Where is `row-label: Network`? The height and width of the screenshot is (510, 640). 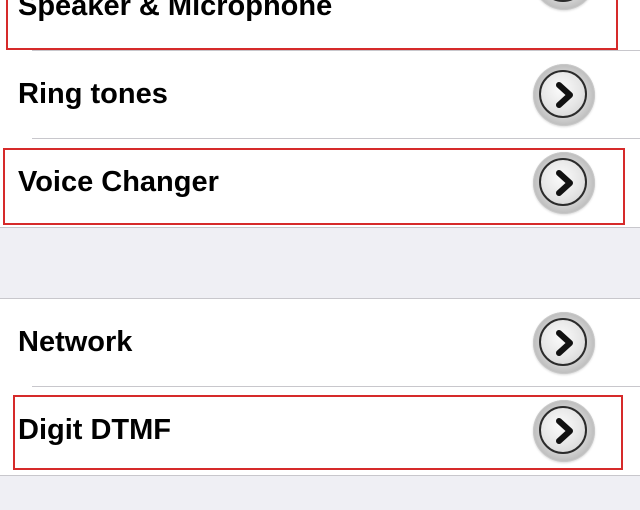 row-label: Network is located at coordinates (75, 342).